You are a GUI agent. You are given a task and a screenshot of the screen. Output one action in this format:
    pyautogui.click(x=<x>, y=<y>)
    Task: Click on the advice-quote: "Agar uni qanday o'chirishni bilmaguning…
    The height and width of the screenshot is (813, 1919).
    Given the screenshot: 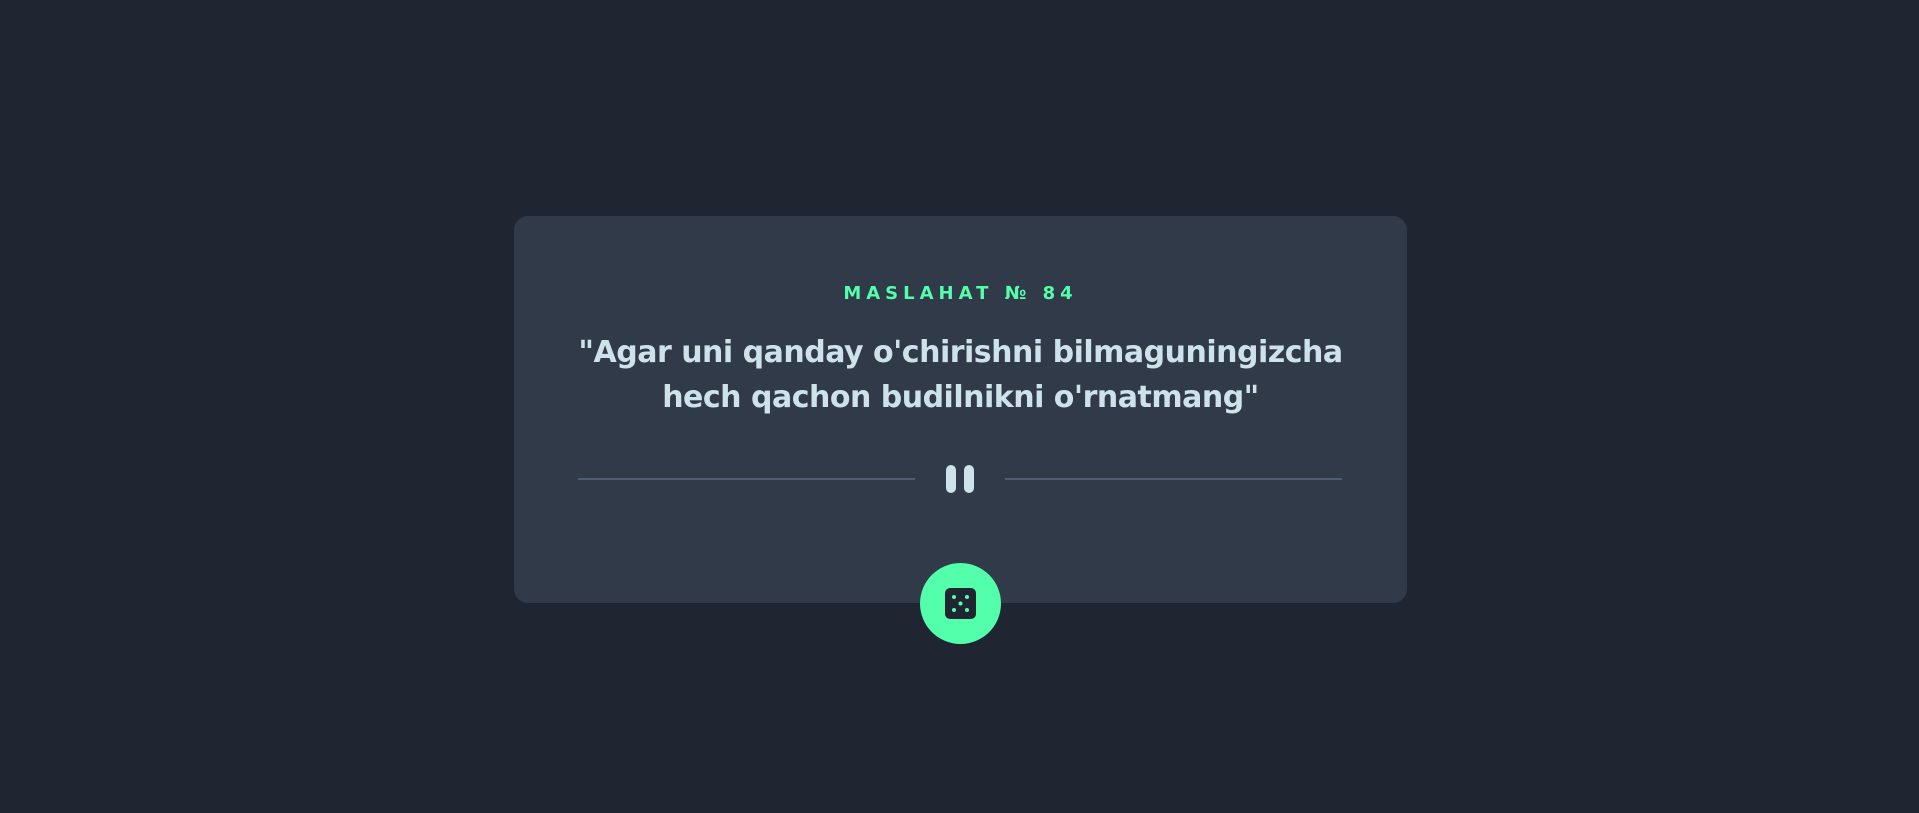 What is the action you would take?
    pyautogui.click(x=960, y=375)
    